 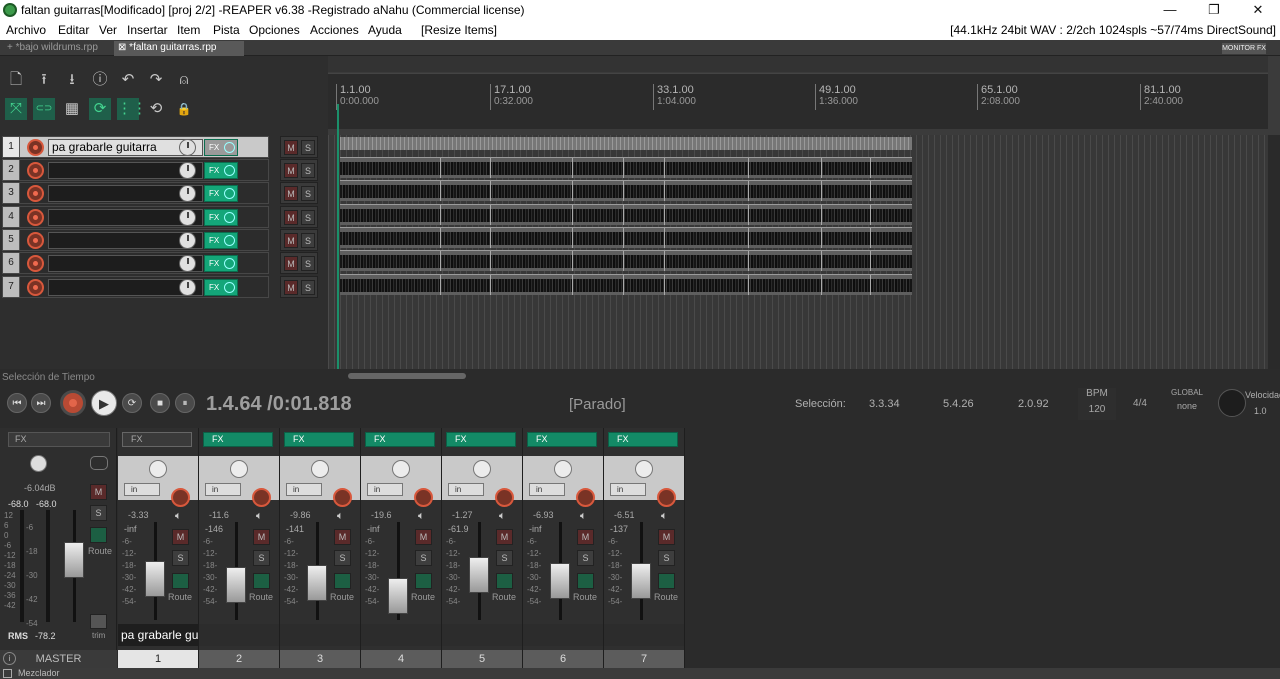 I want to click on scroll-thumb, so click(x=407, y=376).